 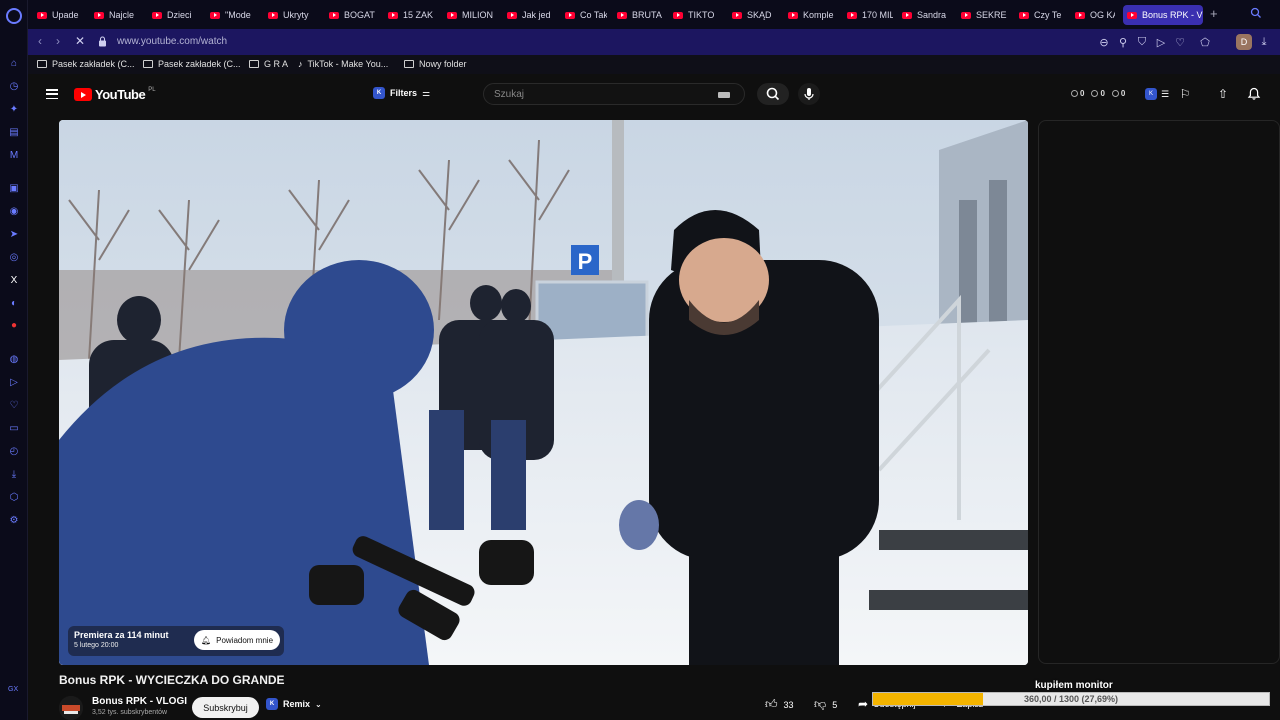 I want to click on menu-icon, so click(x=52, y=94).